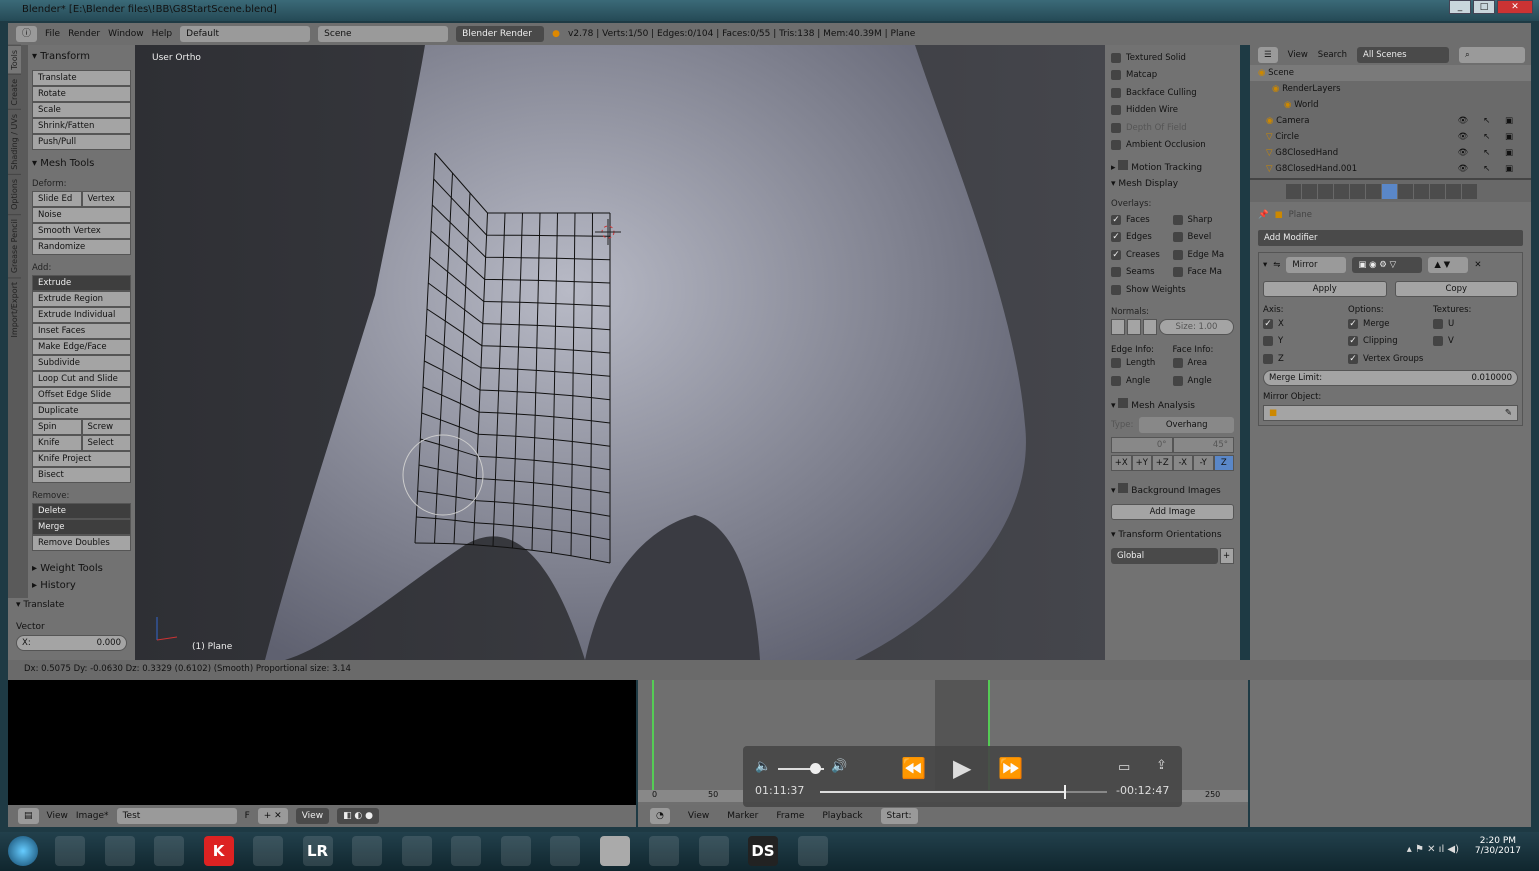  I want to click on overlay-checkbox: Edge Ma, so click(1203, 255).